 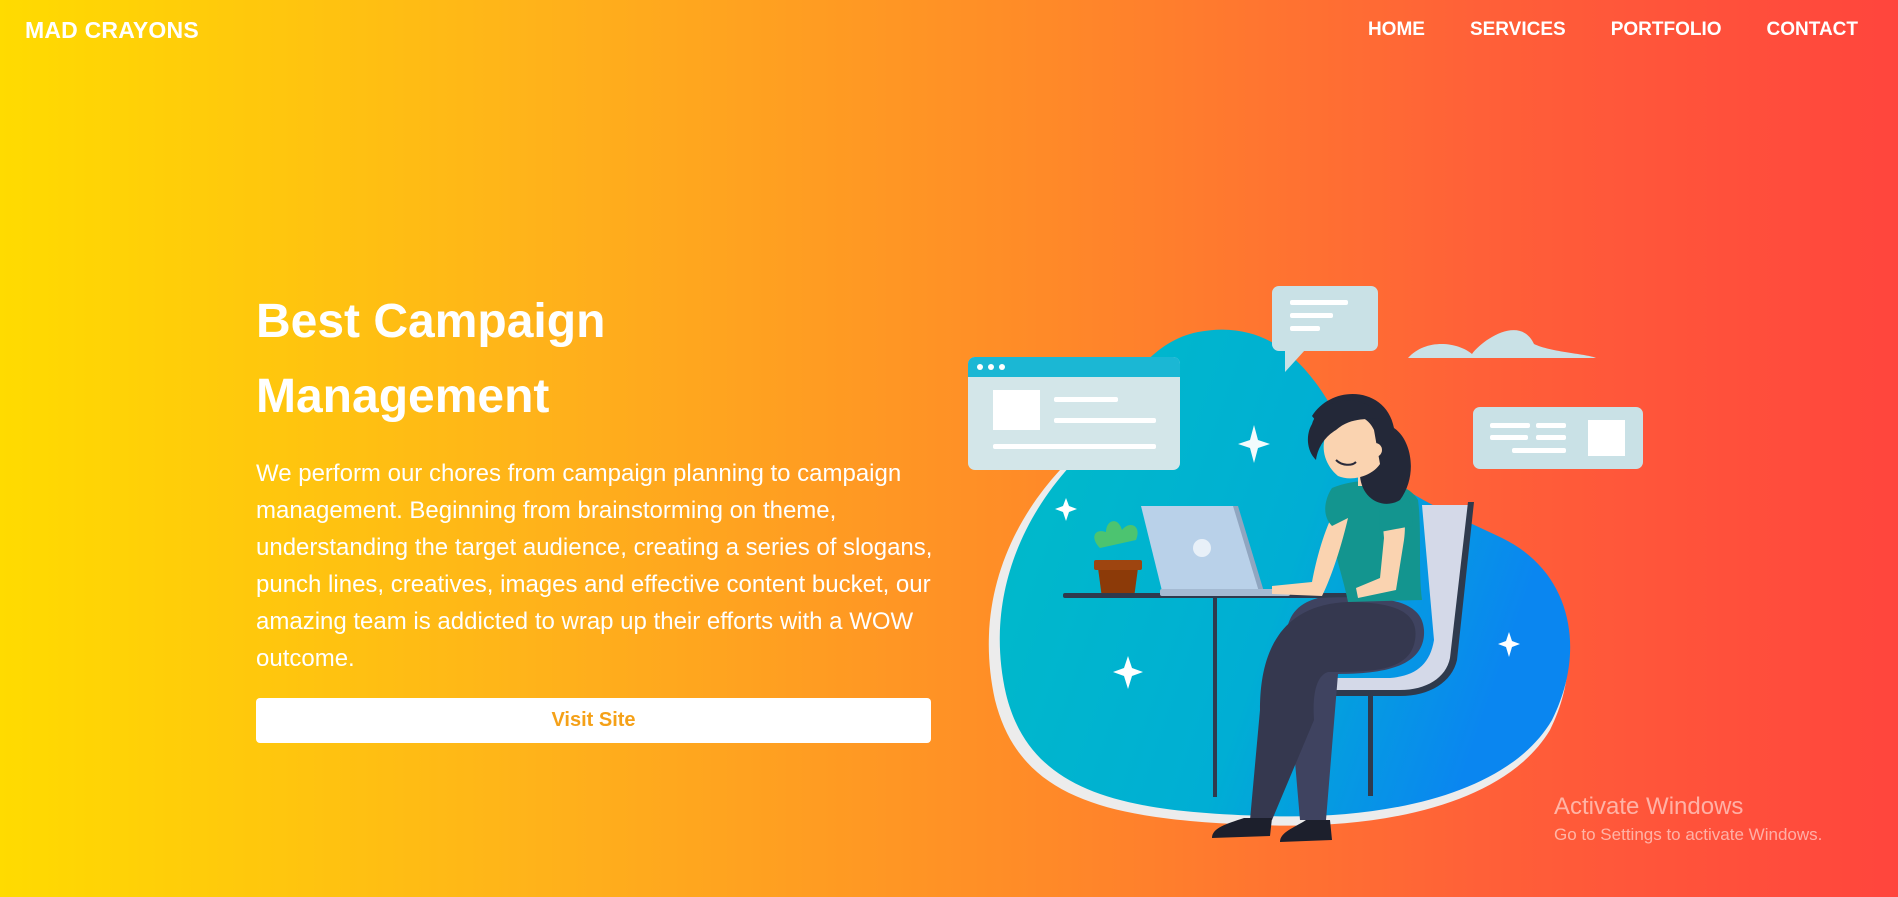 What do you see at coordinates (1518, 30) in the screenshot?
I see `nav-services: SERVICES` at bounding box center [1518, 30].